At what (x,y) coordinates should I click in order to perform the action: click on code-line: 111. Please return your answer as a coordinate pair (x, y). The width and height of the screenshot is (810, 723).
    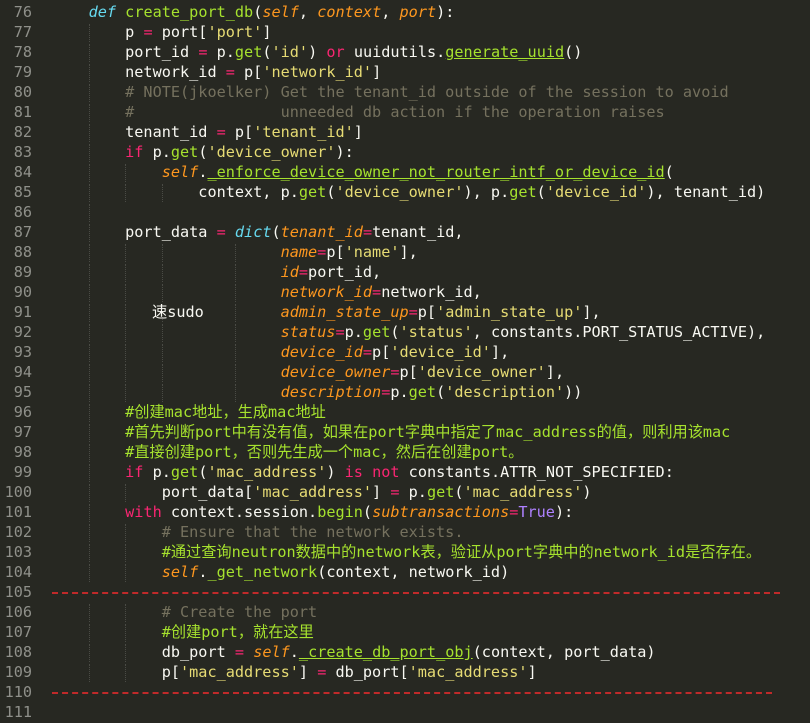
    Looking at the image, I should click on (405, 712).